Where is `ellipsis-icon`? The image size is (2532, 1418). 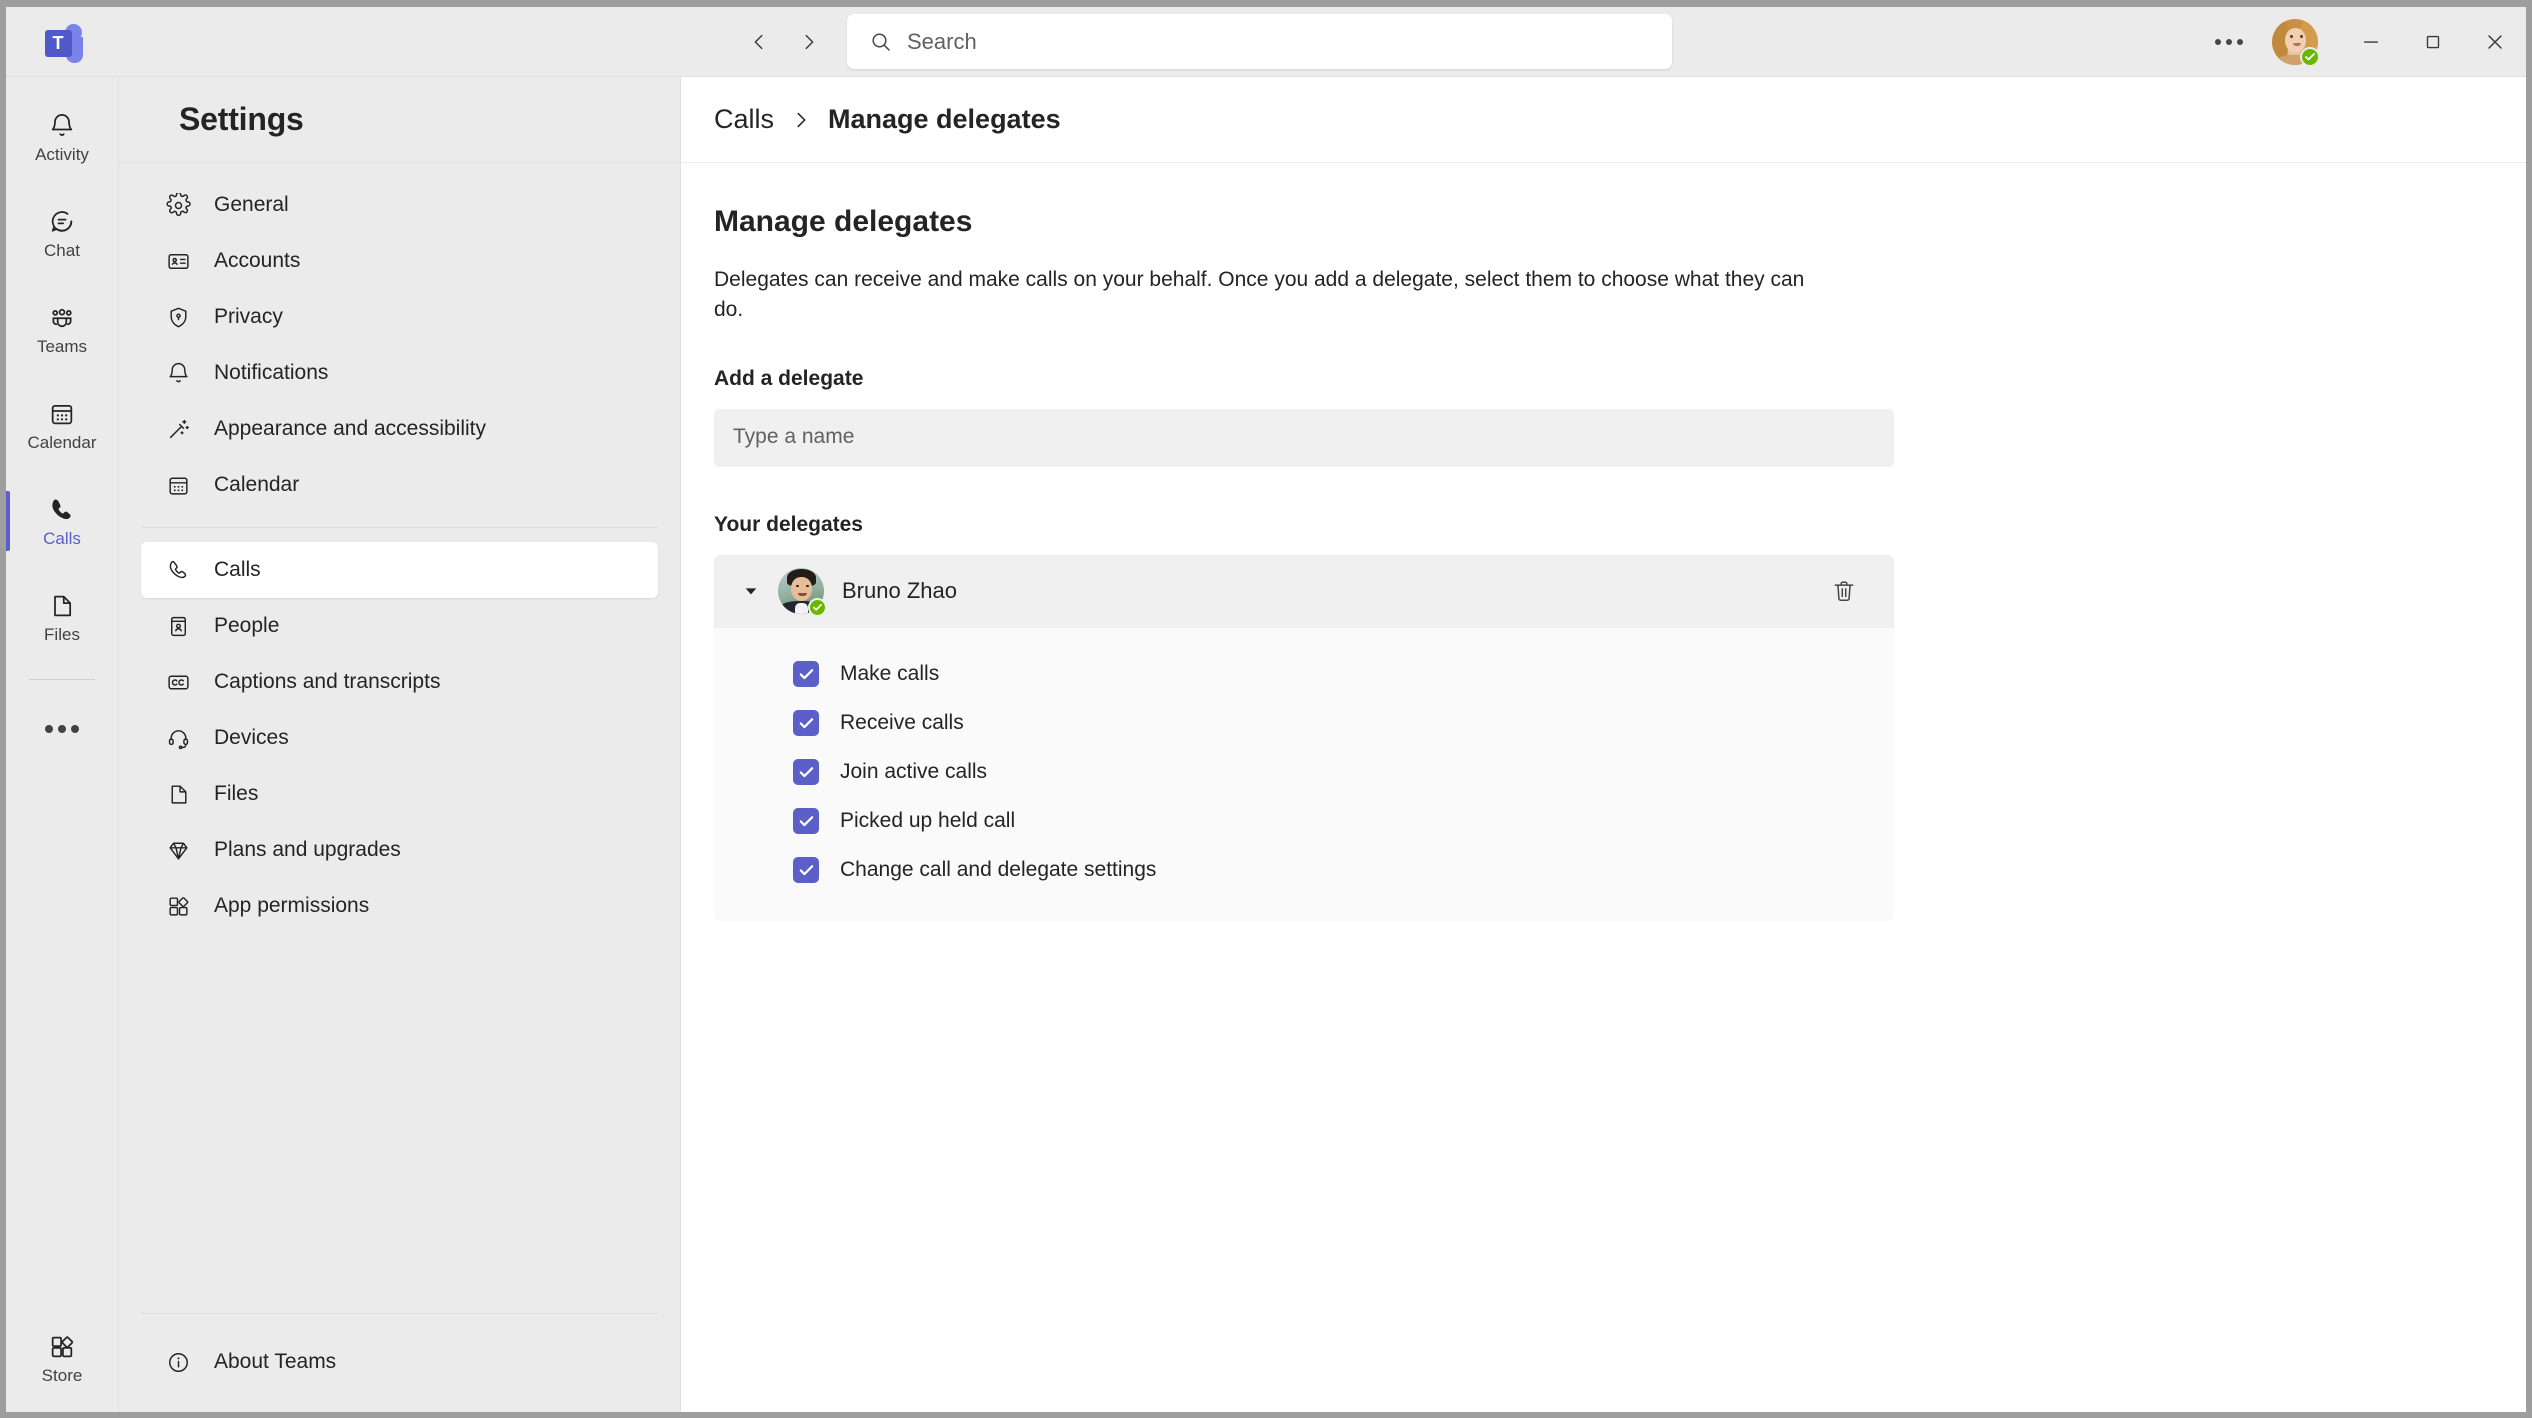 ellipsis-icon is located at coordinates (62, 729).